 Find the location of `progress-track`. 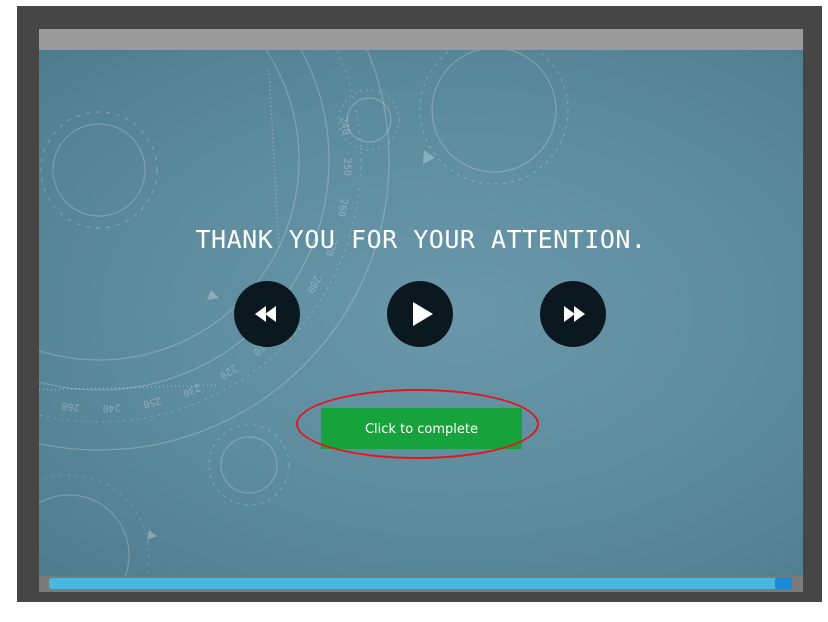

progress-track is located at coordinates (420, 583).